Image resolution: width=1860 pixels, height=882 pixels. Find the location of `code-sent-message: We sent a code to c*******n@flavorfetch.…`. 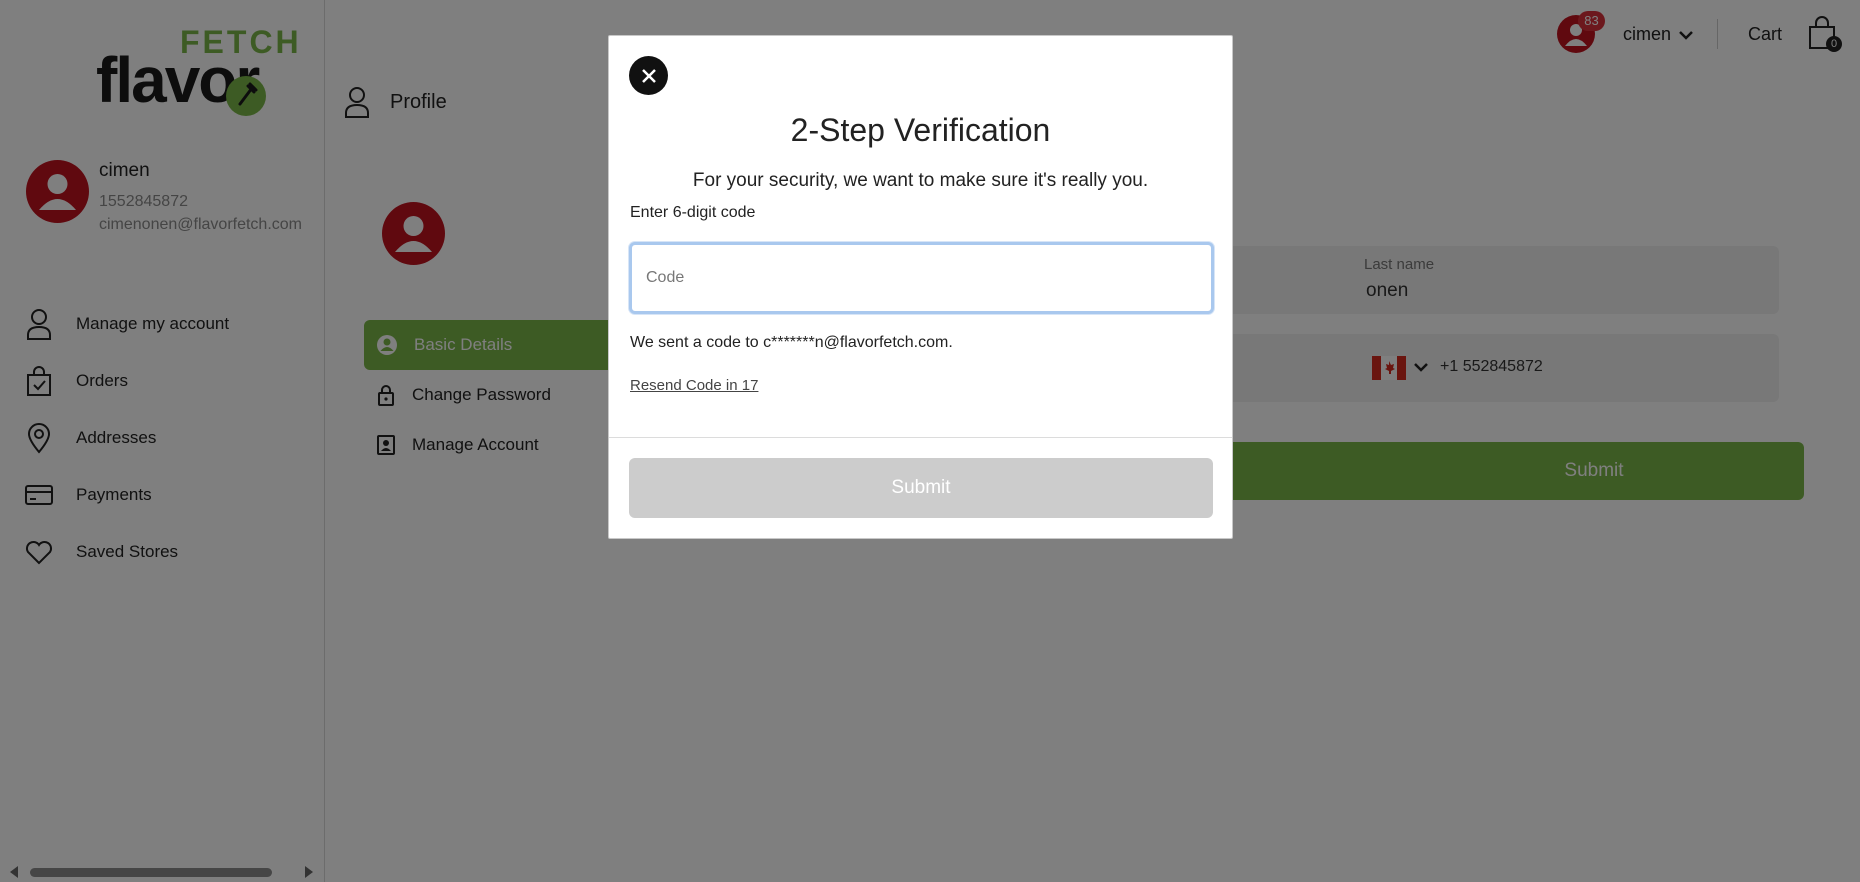

code-sent-message: We sent a code to c*******n@flavorfetch.… is located at coordinates (791, 342).